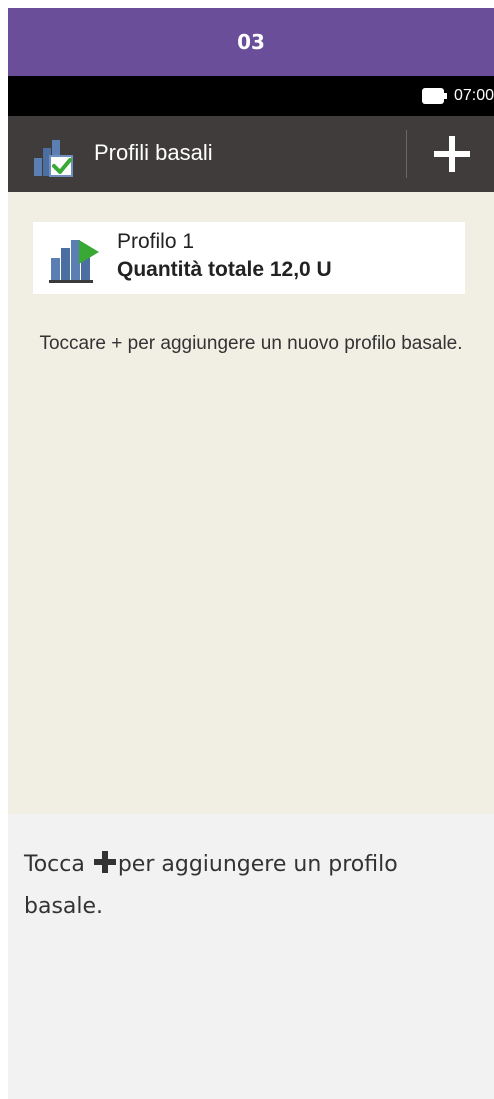 The image size is (494, 1099). Describe the element at coordinates (473, 95) in the screenshot. I see `status-time: 07:00` at that location.